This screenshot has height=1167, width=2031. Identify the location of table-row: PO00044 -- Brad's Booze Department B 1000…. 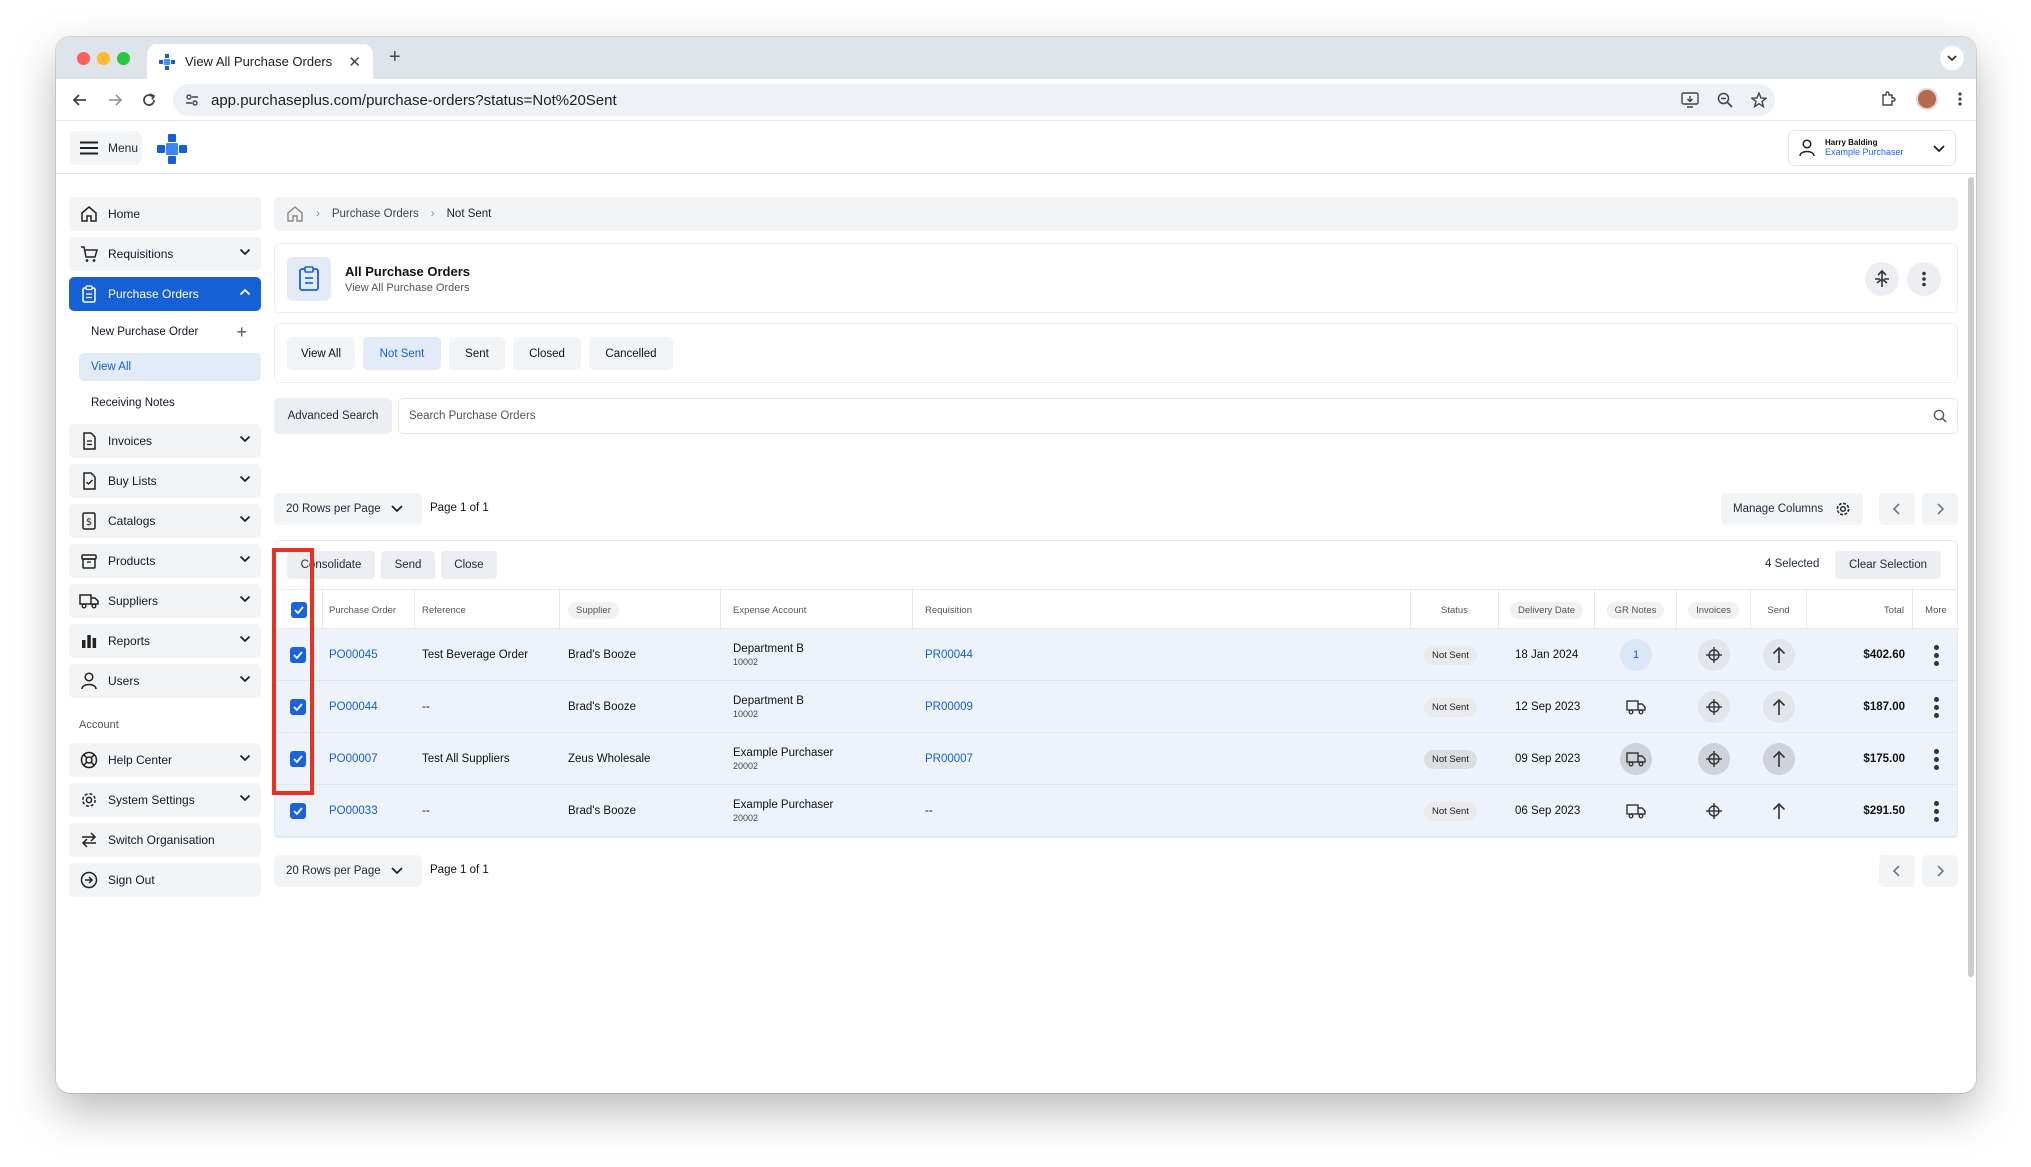
(1116, 707).